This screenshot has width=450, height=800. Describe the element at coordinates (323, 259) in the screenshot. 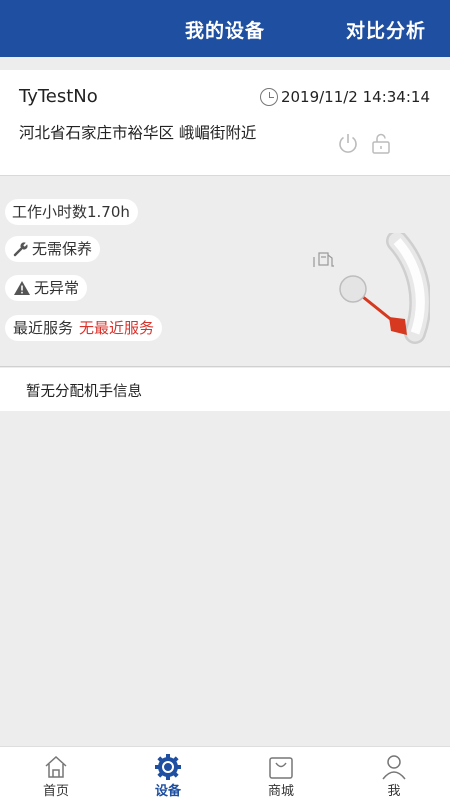

I see `fuel-pump-icon` at that location.